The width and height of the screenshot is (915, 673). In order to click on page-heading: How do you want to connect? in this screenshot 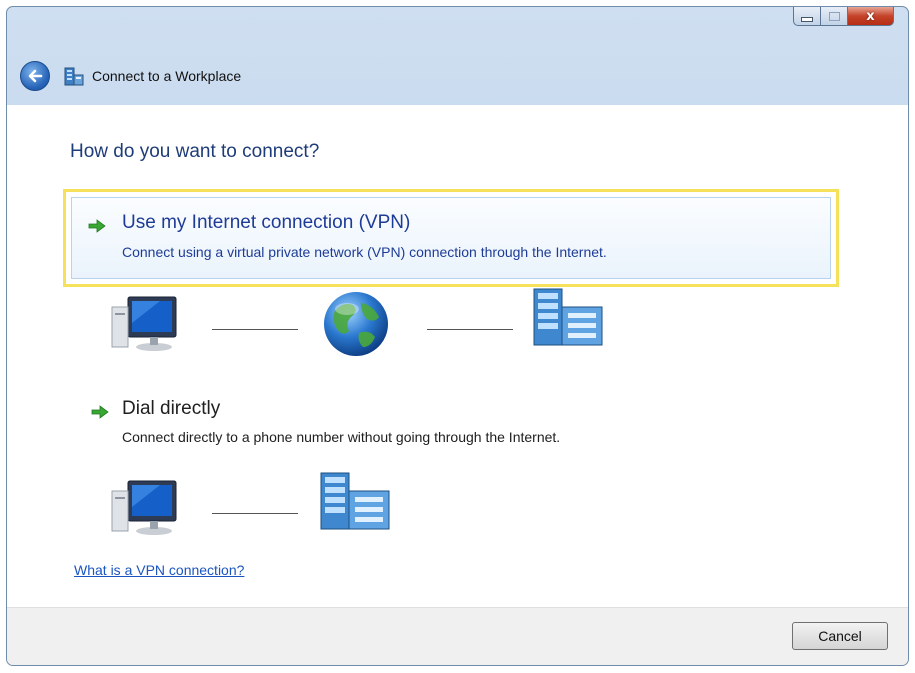, I will do `click(195, 151)`.